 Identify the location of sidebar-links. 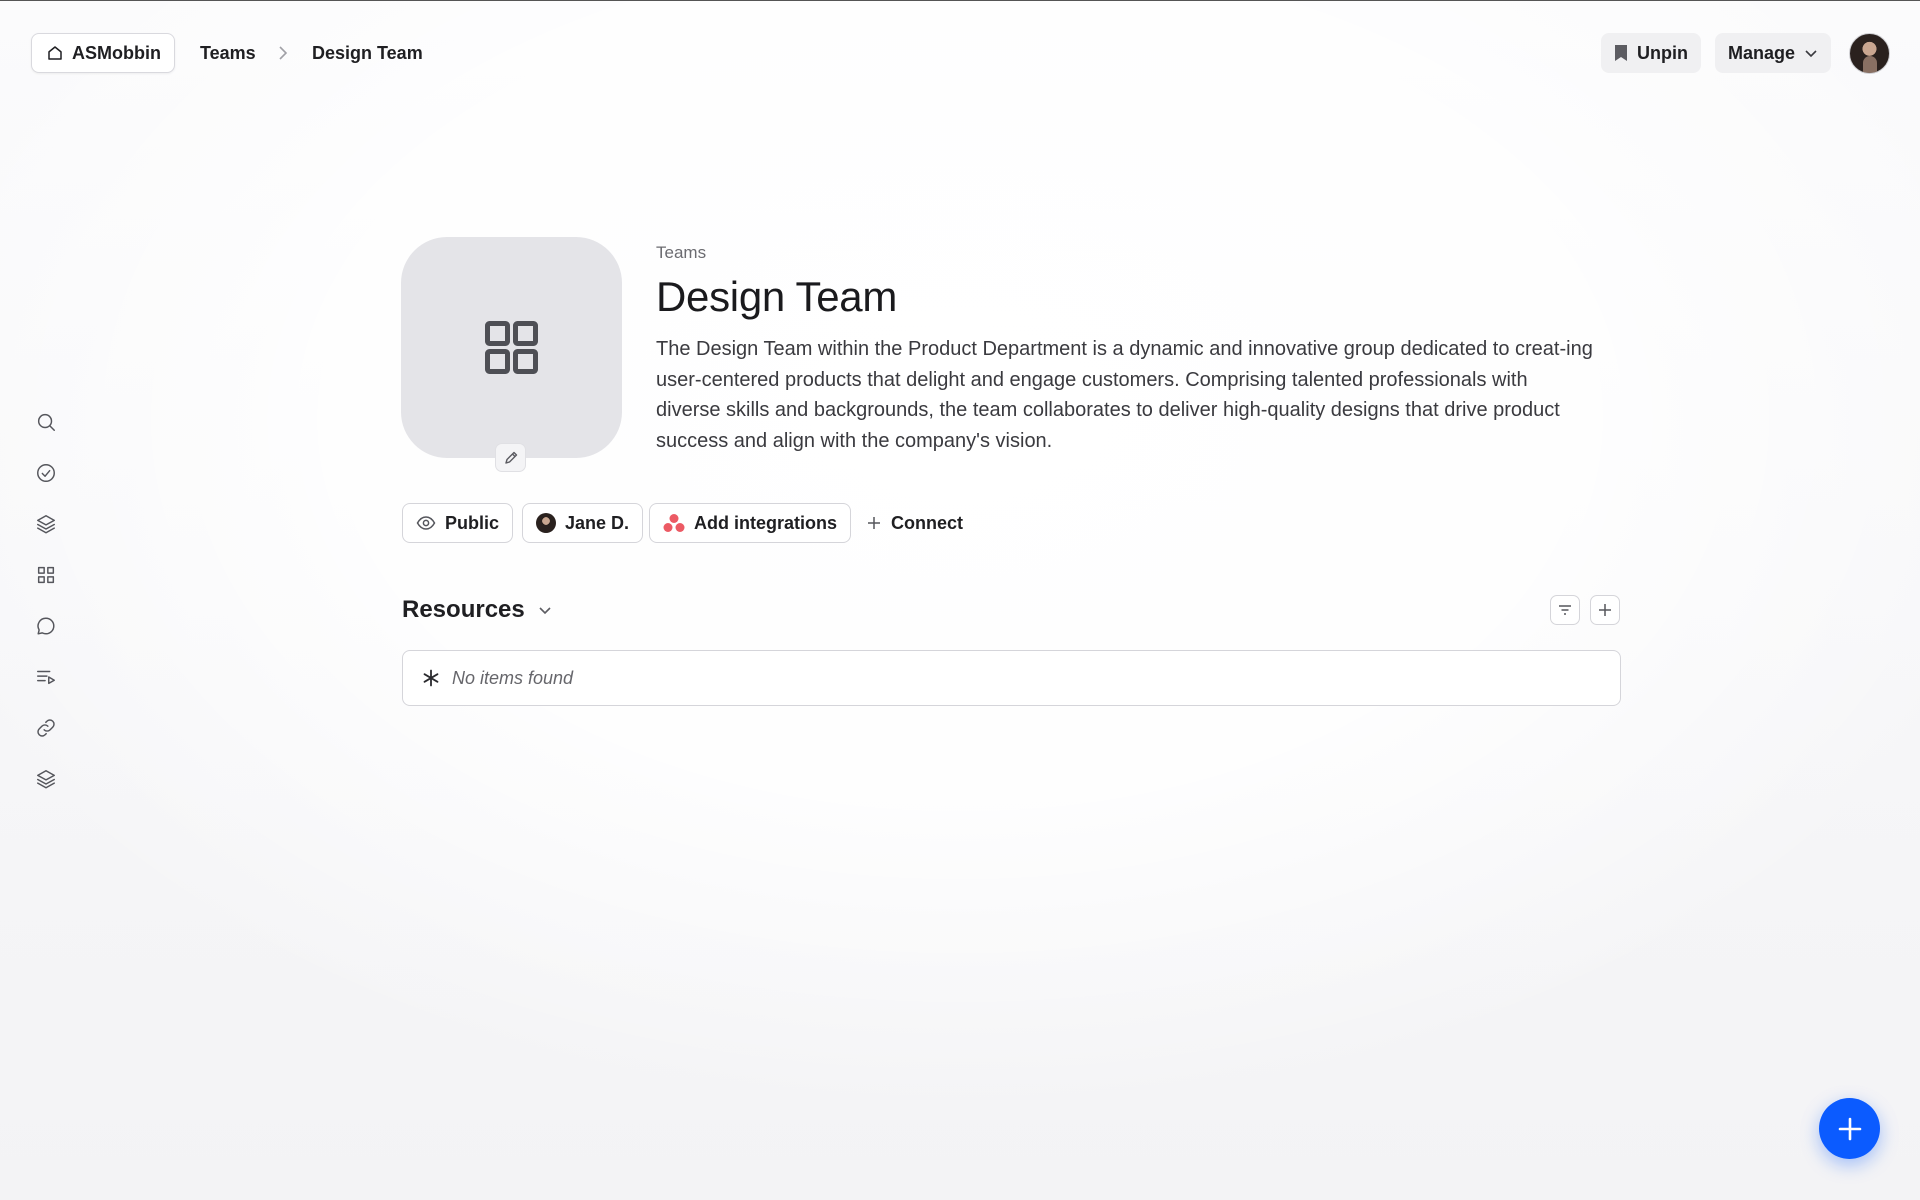
(46, 728).